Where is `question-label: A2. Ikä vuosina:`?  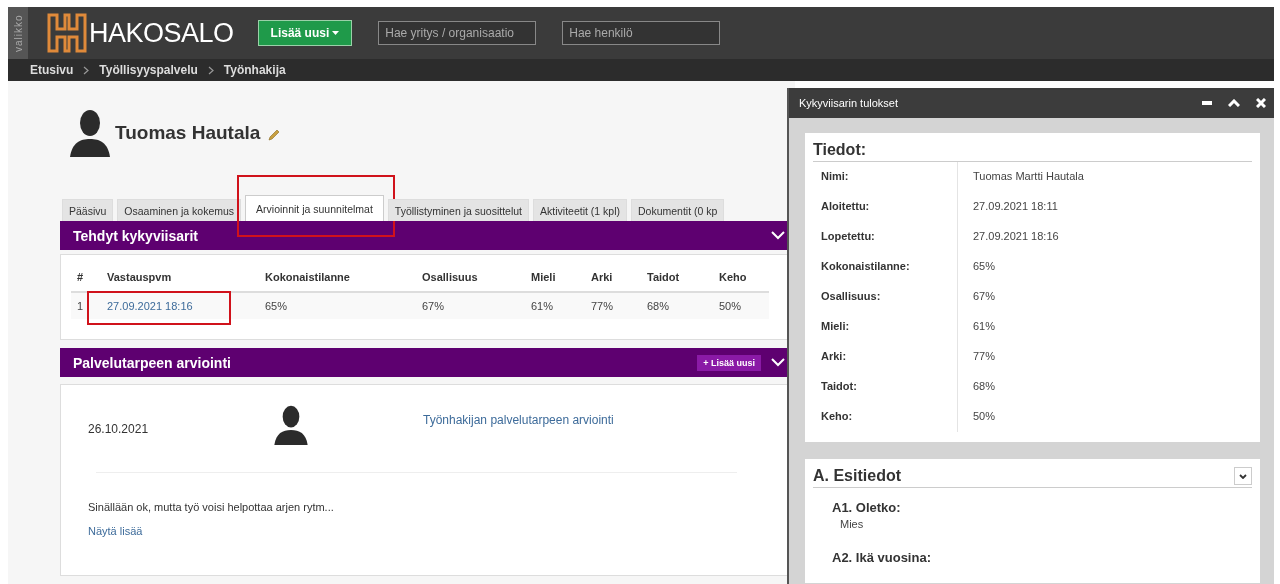
question-label: A2. Ikä vuosina: is located at coordinates (882, 557).